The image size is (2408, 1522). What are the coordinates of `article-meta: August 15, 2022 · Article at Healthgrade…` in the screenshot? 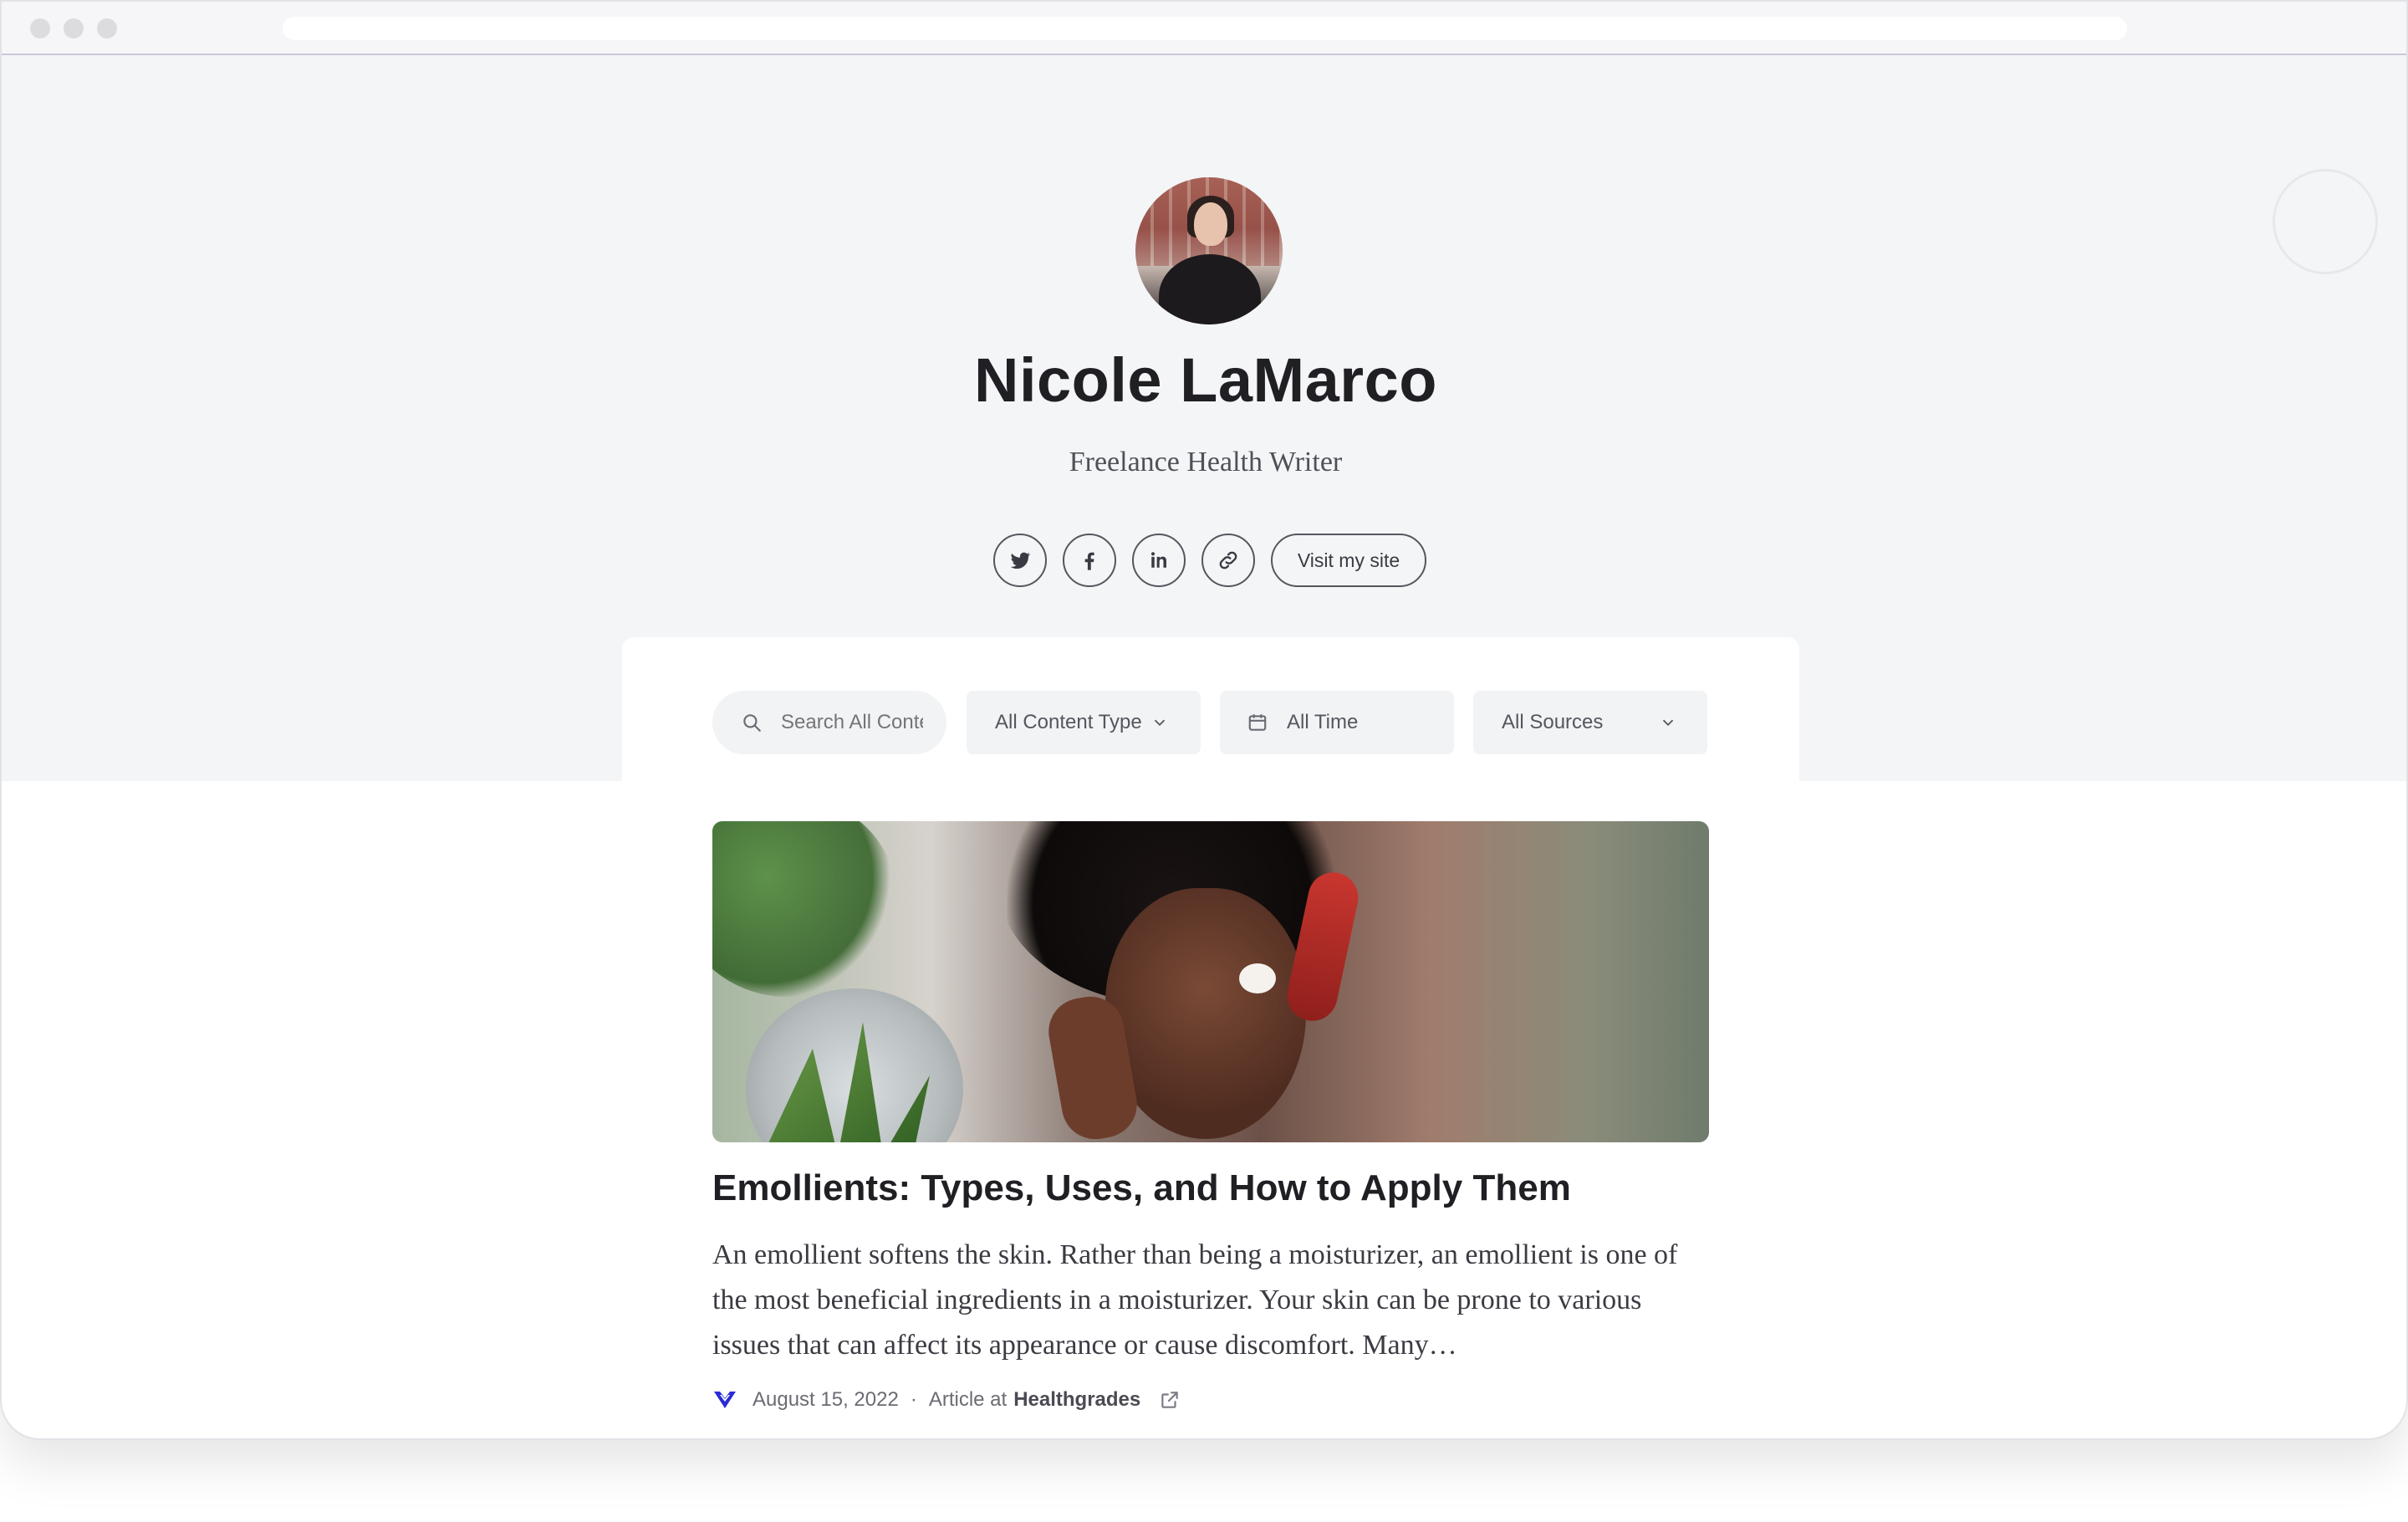 It's located at (946, 1400).